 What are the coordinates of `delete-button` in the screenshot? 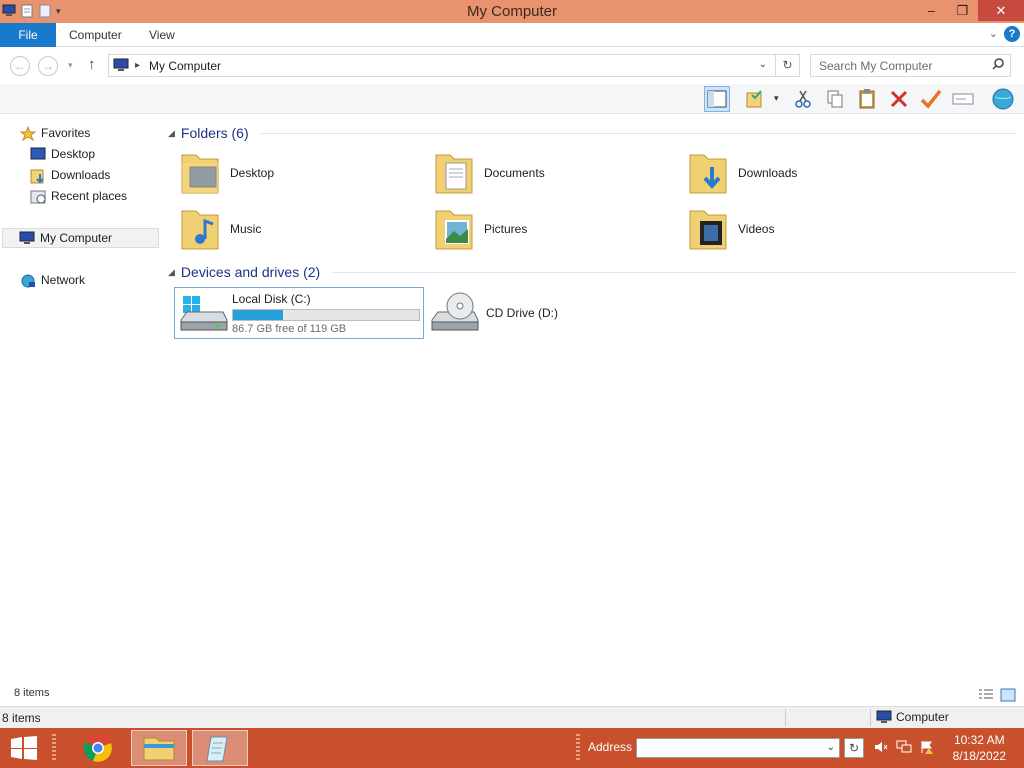 It's located at (899, 99).